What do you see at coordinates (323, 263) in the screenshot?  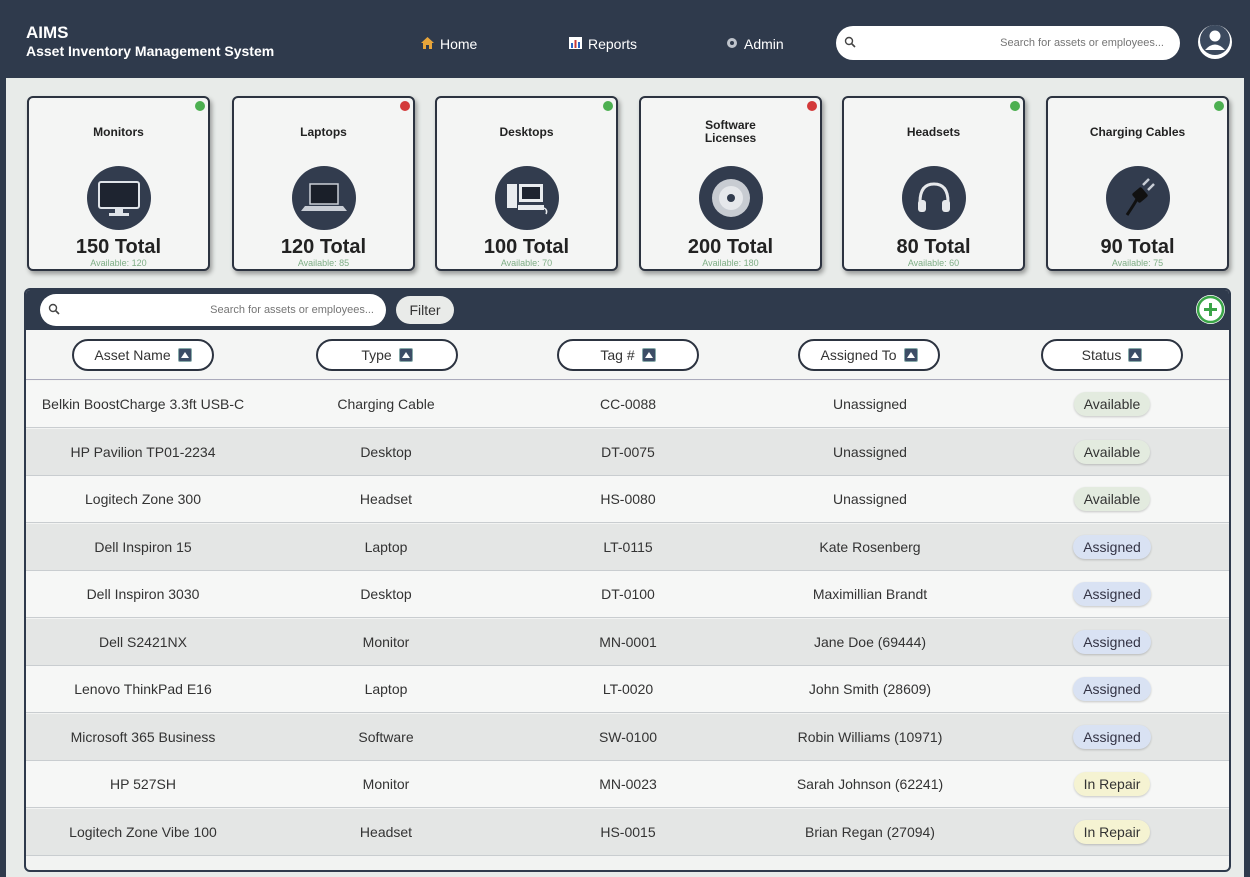 I see `category-available: Available: 85` at bounding box center [323, 263].